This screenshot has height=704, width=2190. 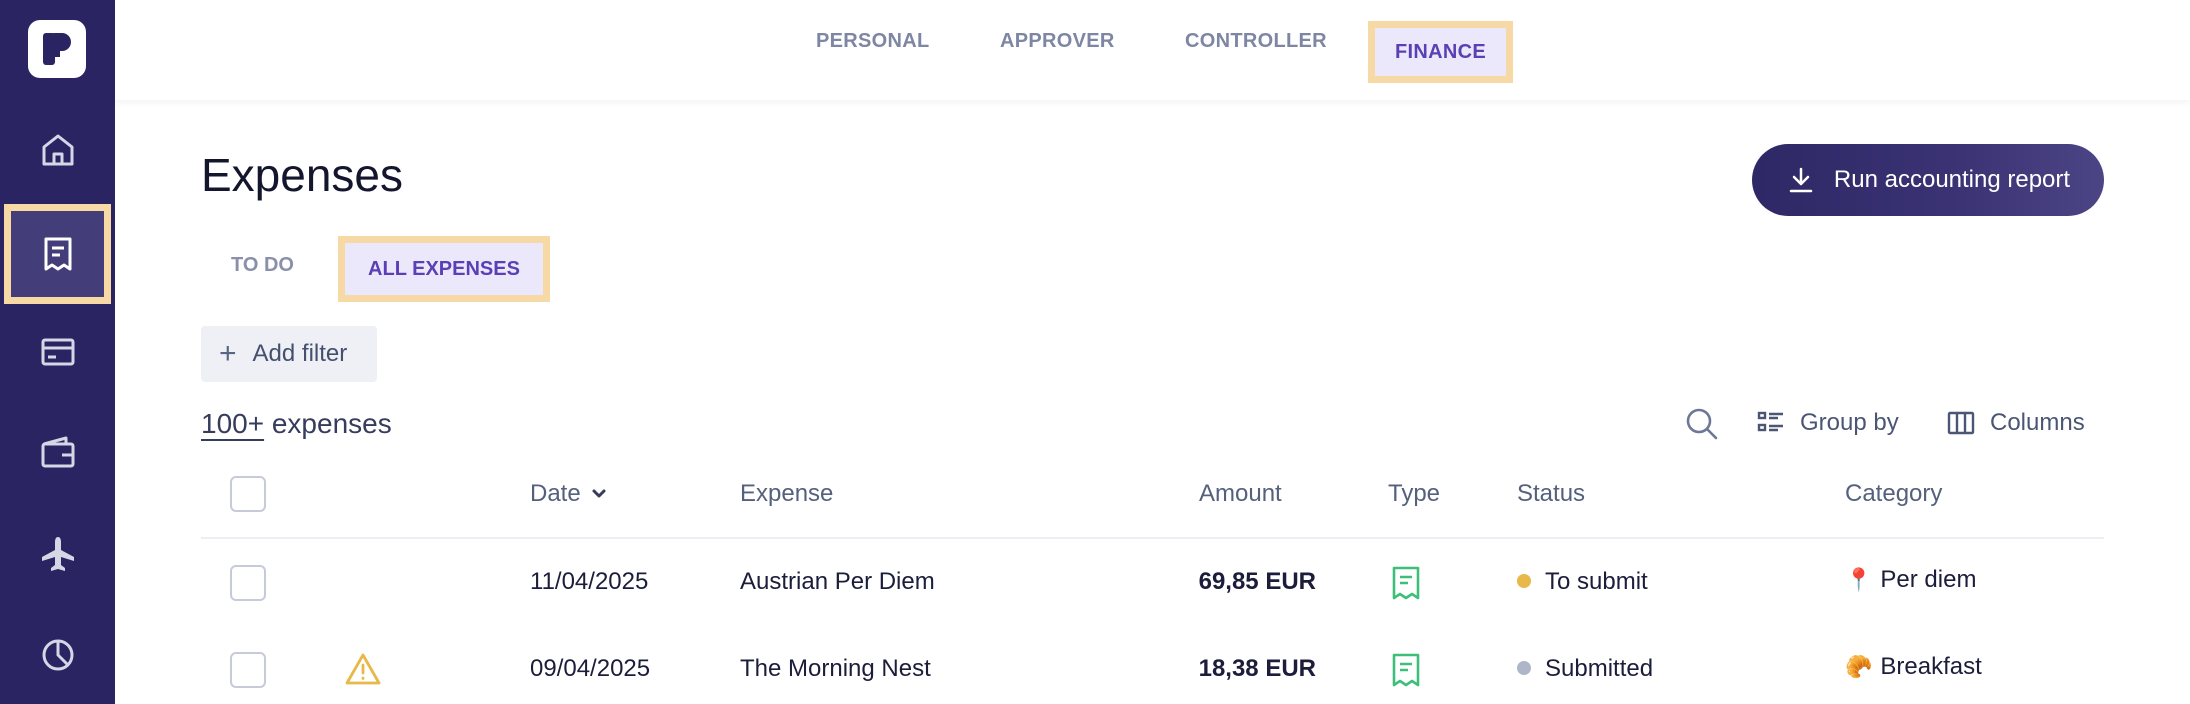 I want to click on group-by-label: Group by, so click(x=1849, y=422).